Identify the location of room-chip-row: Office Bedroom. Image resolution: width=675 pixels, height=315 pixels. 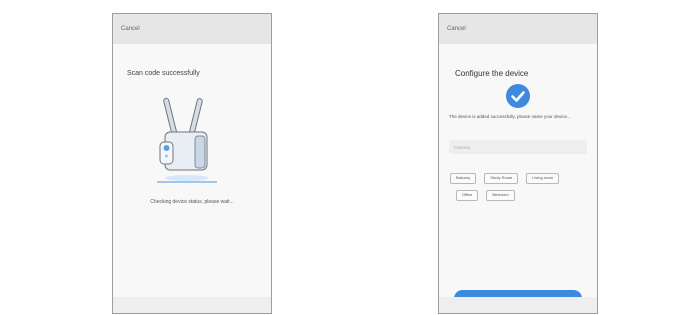
(485, 195).